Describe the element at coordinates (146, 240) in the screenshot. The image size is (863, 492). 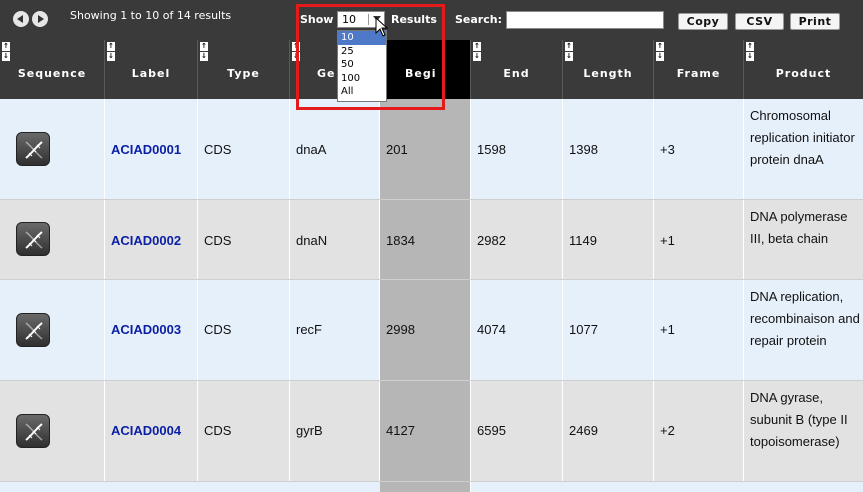
I see `gene-label-link: ACIAD0002` at that location.